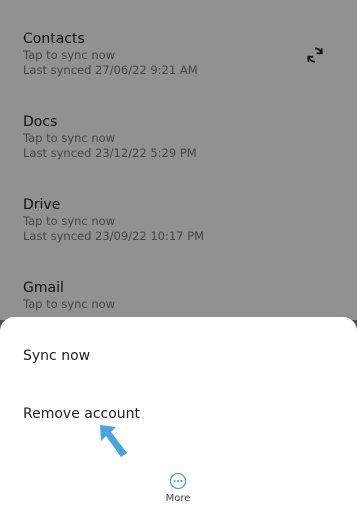  Describe the element at coordinates (178, 481) in the screenshot. I see `more-horizontal-icon` at that location.